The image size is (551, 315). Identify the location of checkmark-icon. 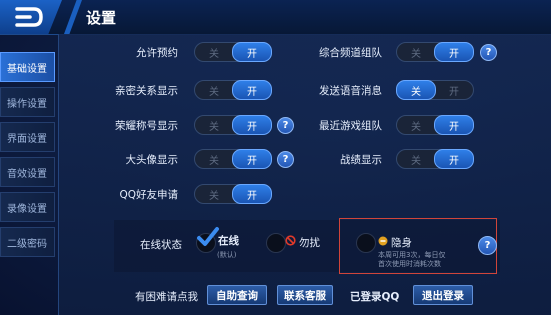
(208, 236).